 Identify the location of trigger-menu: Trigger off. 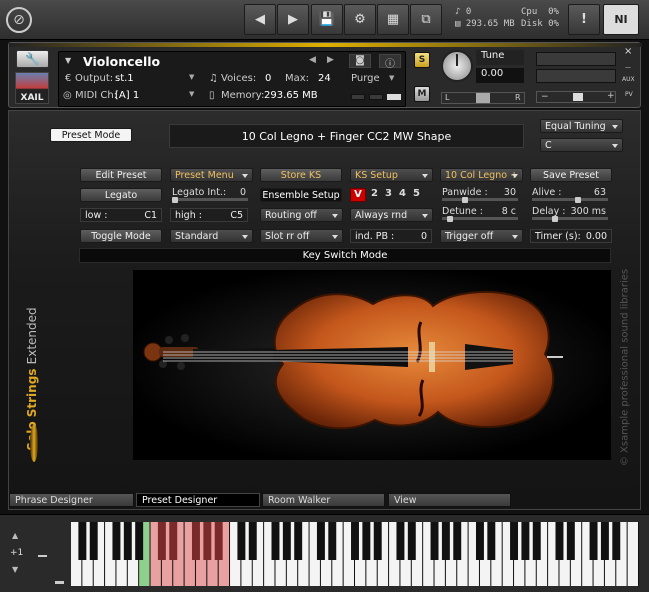
(481, 236).